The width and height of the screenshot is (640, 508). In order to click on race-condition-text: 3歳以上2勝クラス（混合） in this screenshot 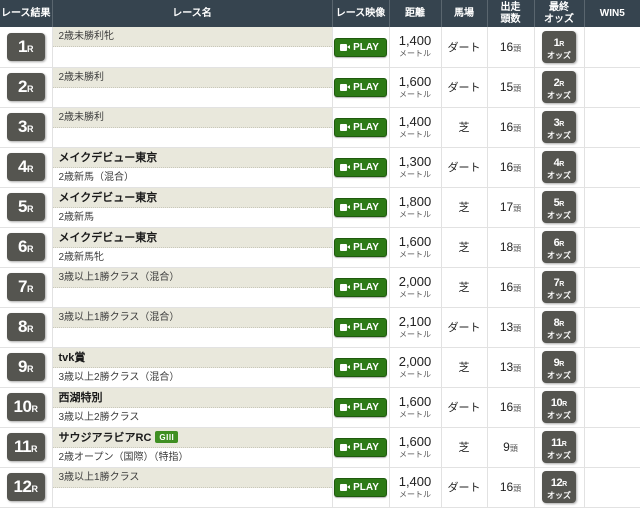, I will do `click(192, 377)`.